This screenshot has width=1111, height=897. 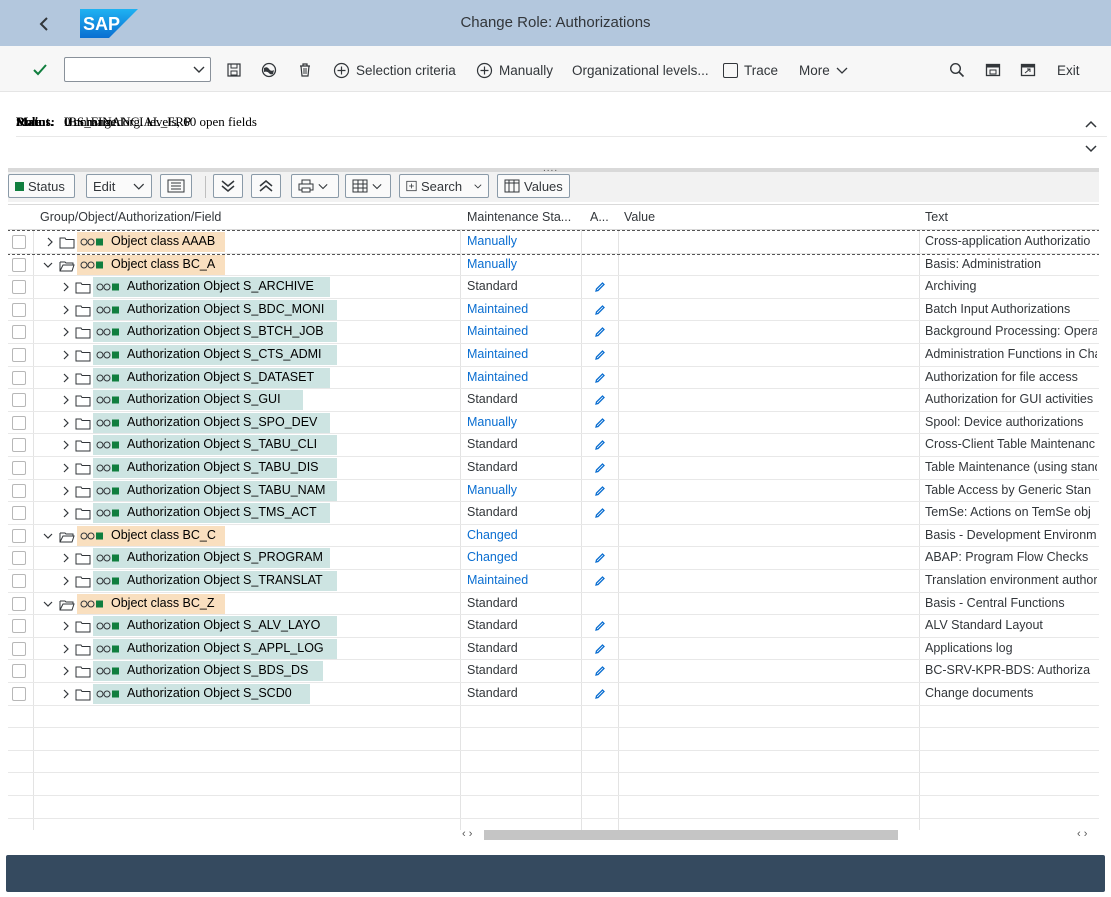 I want to click on details-button, so click(x=176, y=186).